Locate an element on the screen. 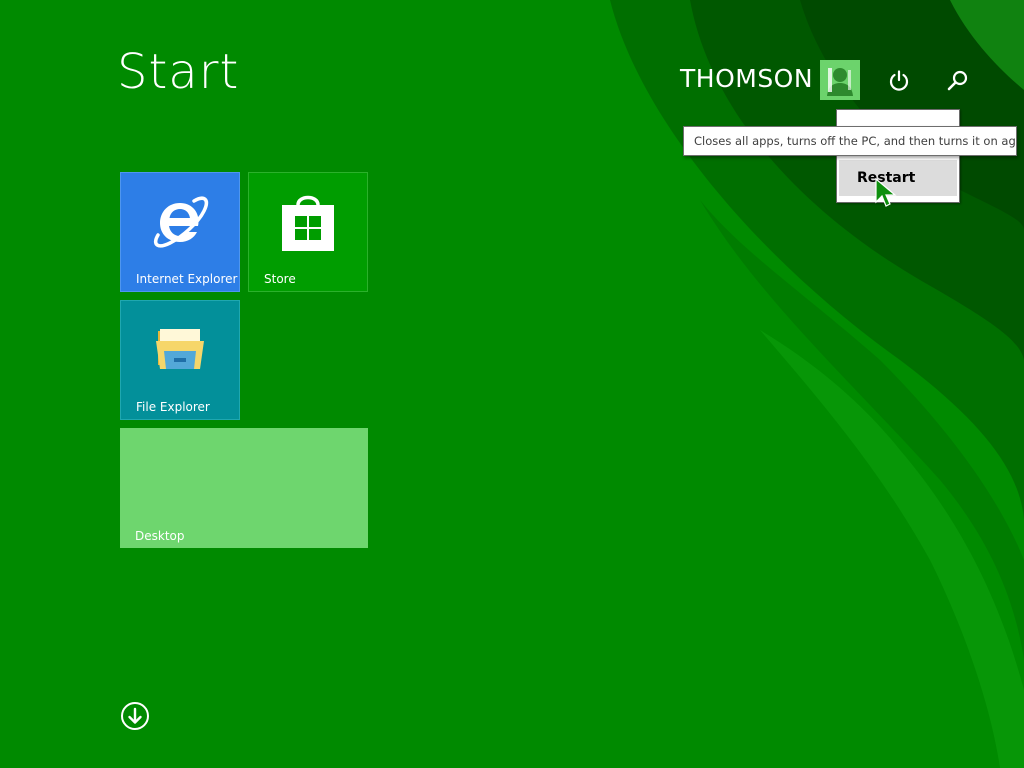  tile-desktop: Desktop is located at coordinates (244, 488).